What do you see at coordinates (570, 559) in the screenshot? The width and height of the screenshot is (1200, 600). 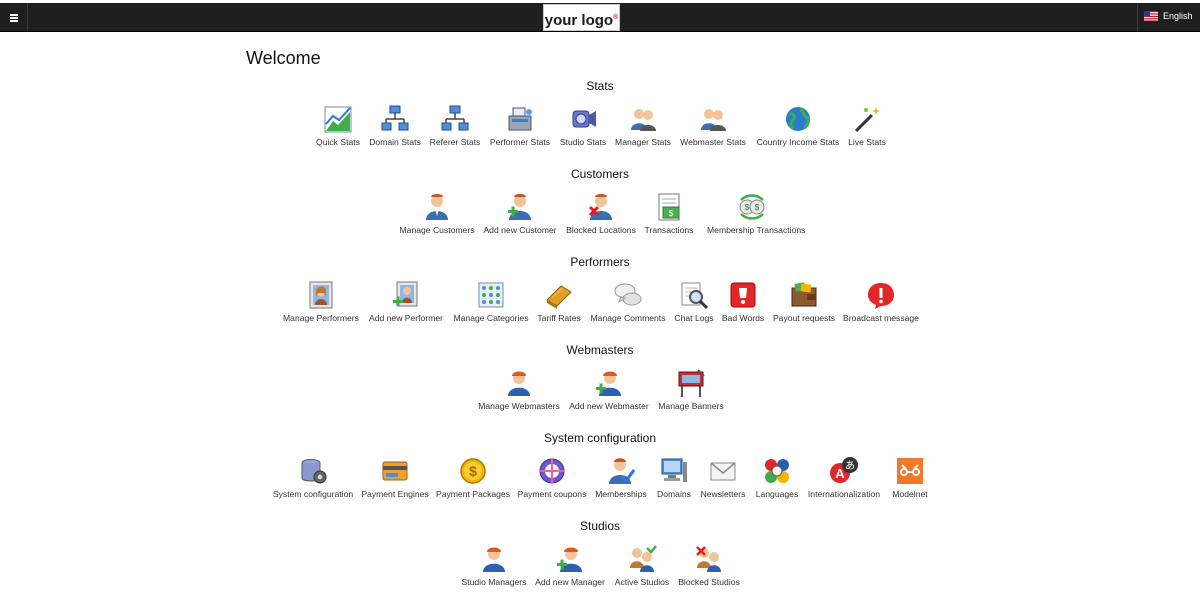 I see `manager-add-icon` at bounding box center [570, 559].